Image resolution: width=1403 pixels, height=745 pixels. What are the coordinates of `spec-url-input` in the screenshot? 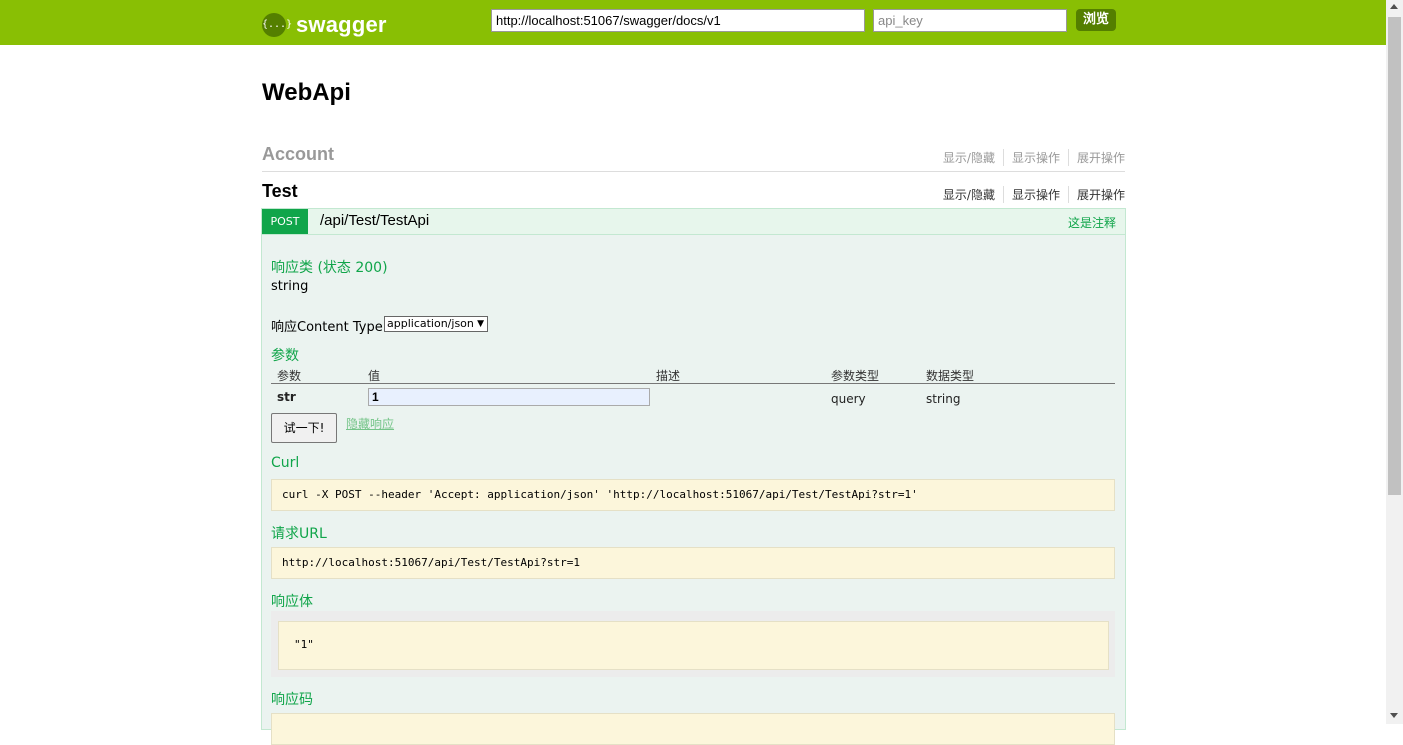 It's located at (678, 20).